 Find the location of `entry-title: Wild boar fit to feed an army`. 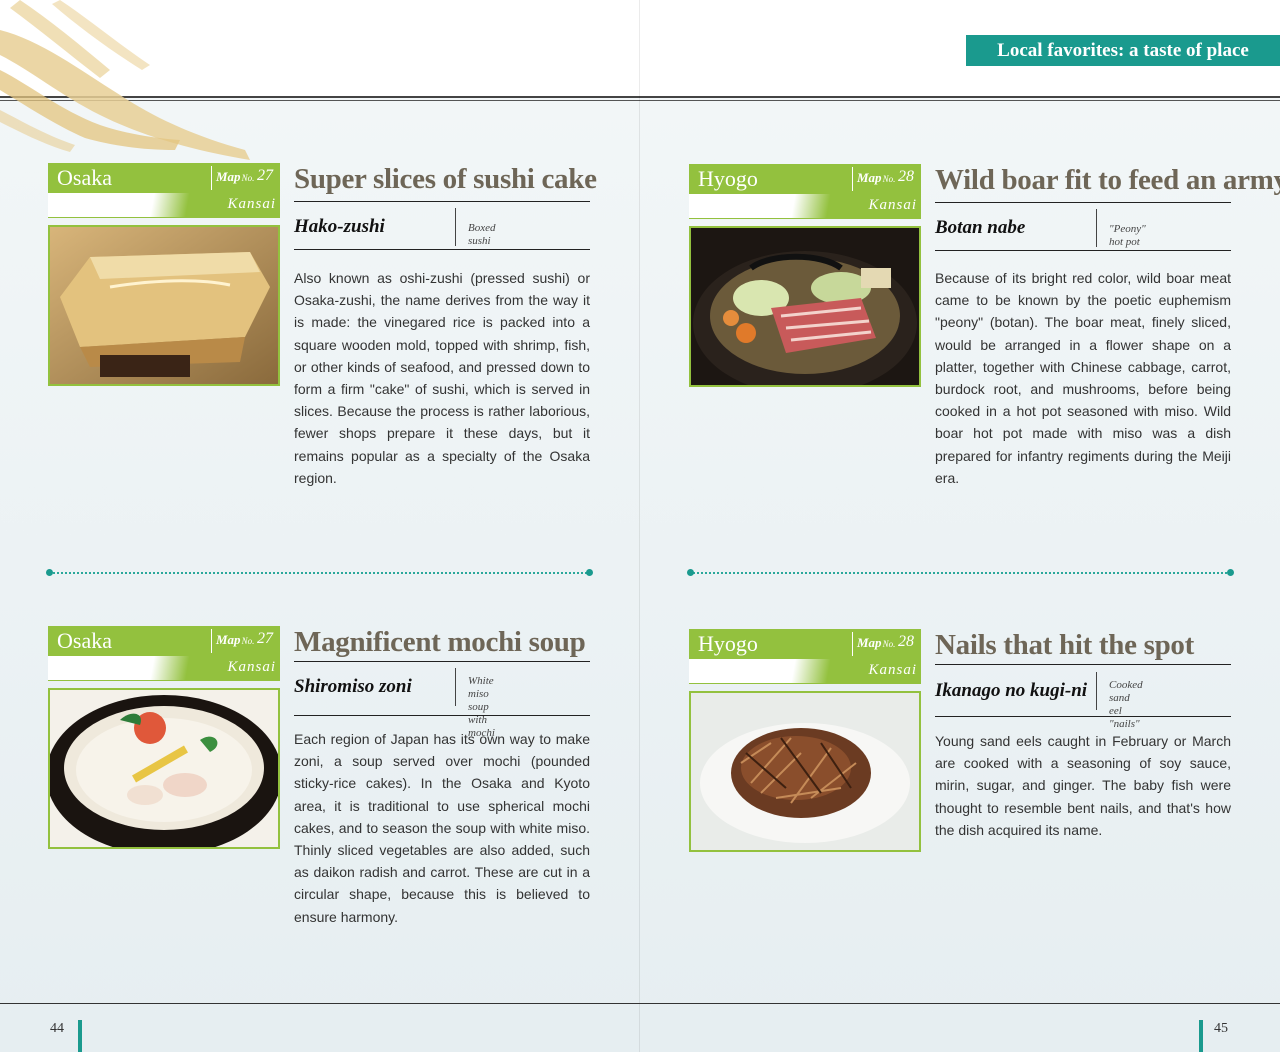

entry-title: Wild boar fit to feed an army is located at coordinates (1107, 180).